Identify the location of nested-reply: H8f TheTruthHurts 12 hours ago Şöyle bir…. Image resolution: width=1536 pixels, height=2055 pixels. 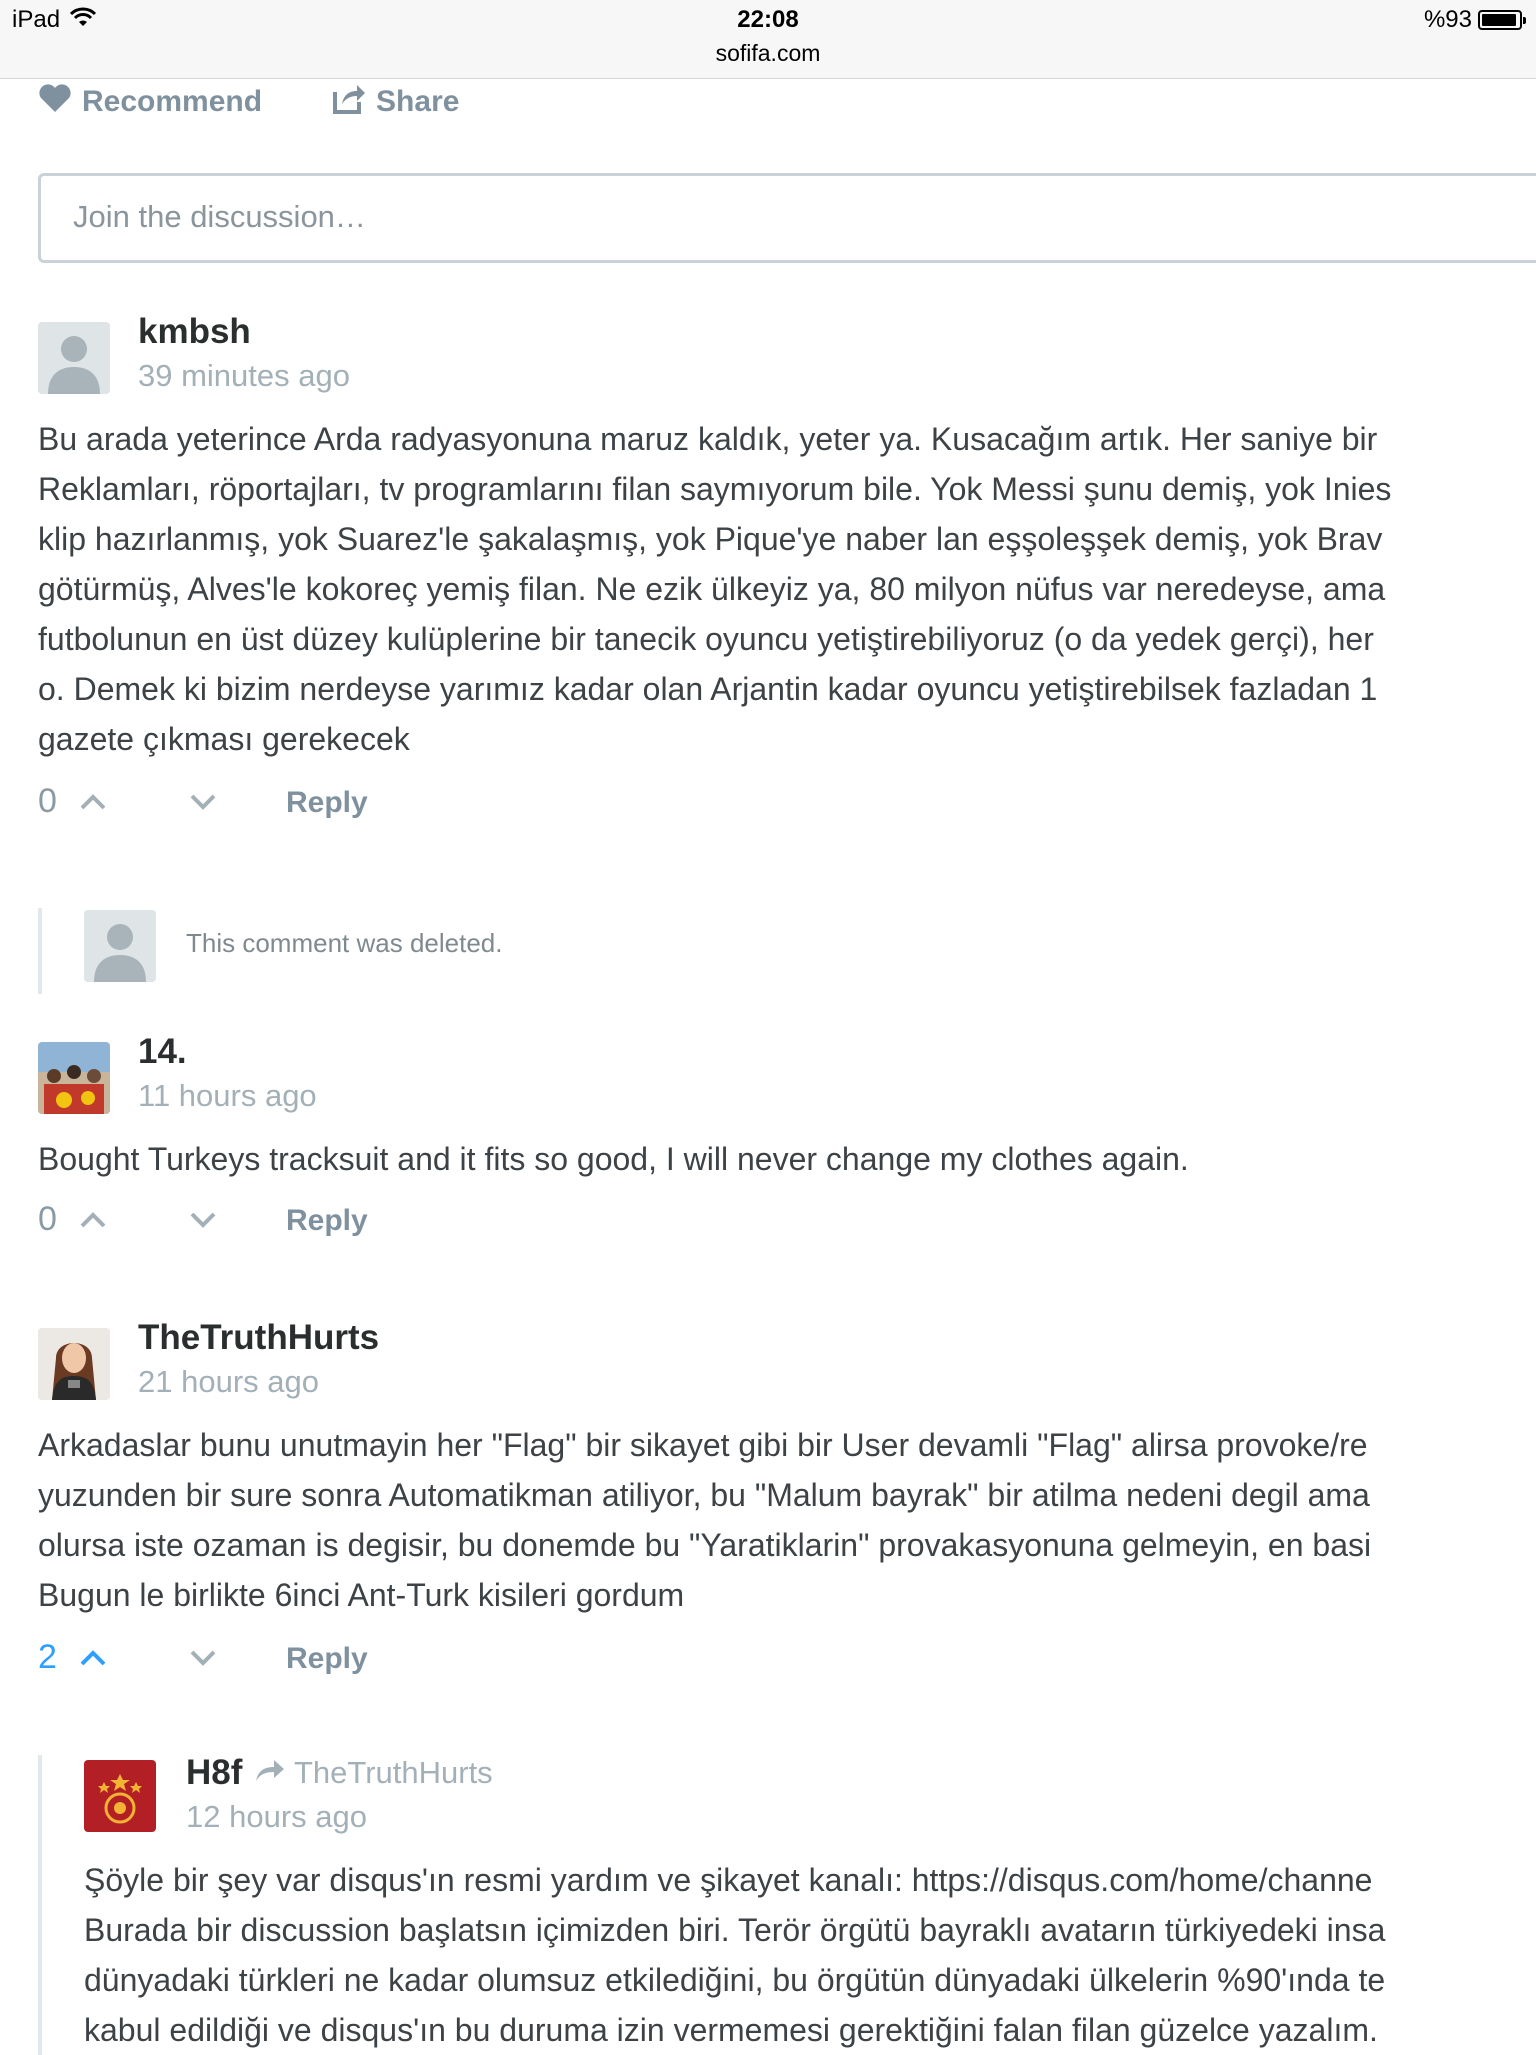
(787, 1904).